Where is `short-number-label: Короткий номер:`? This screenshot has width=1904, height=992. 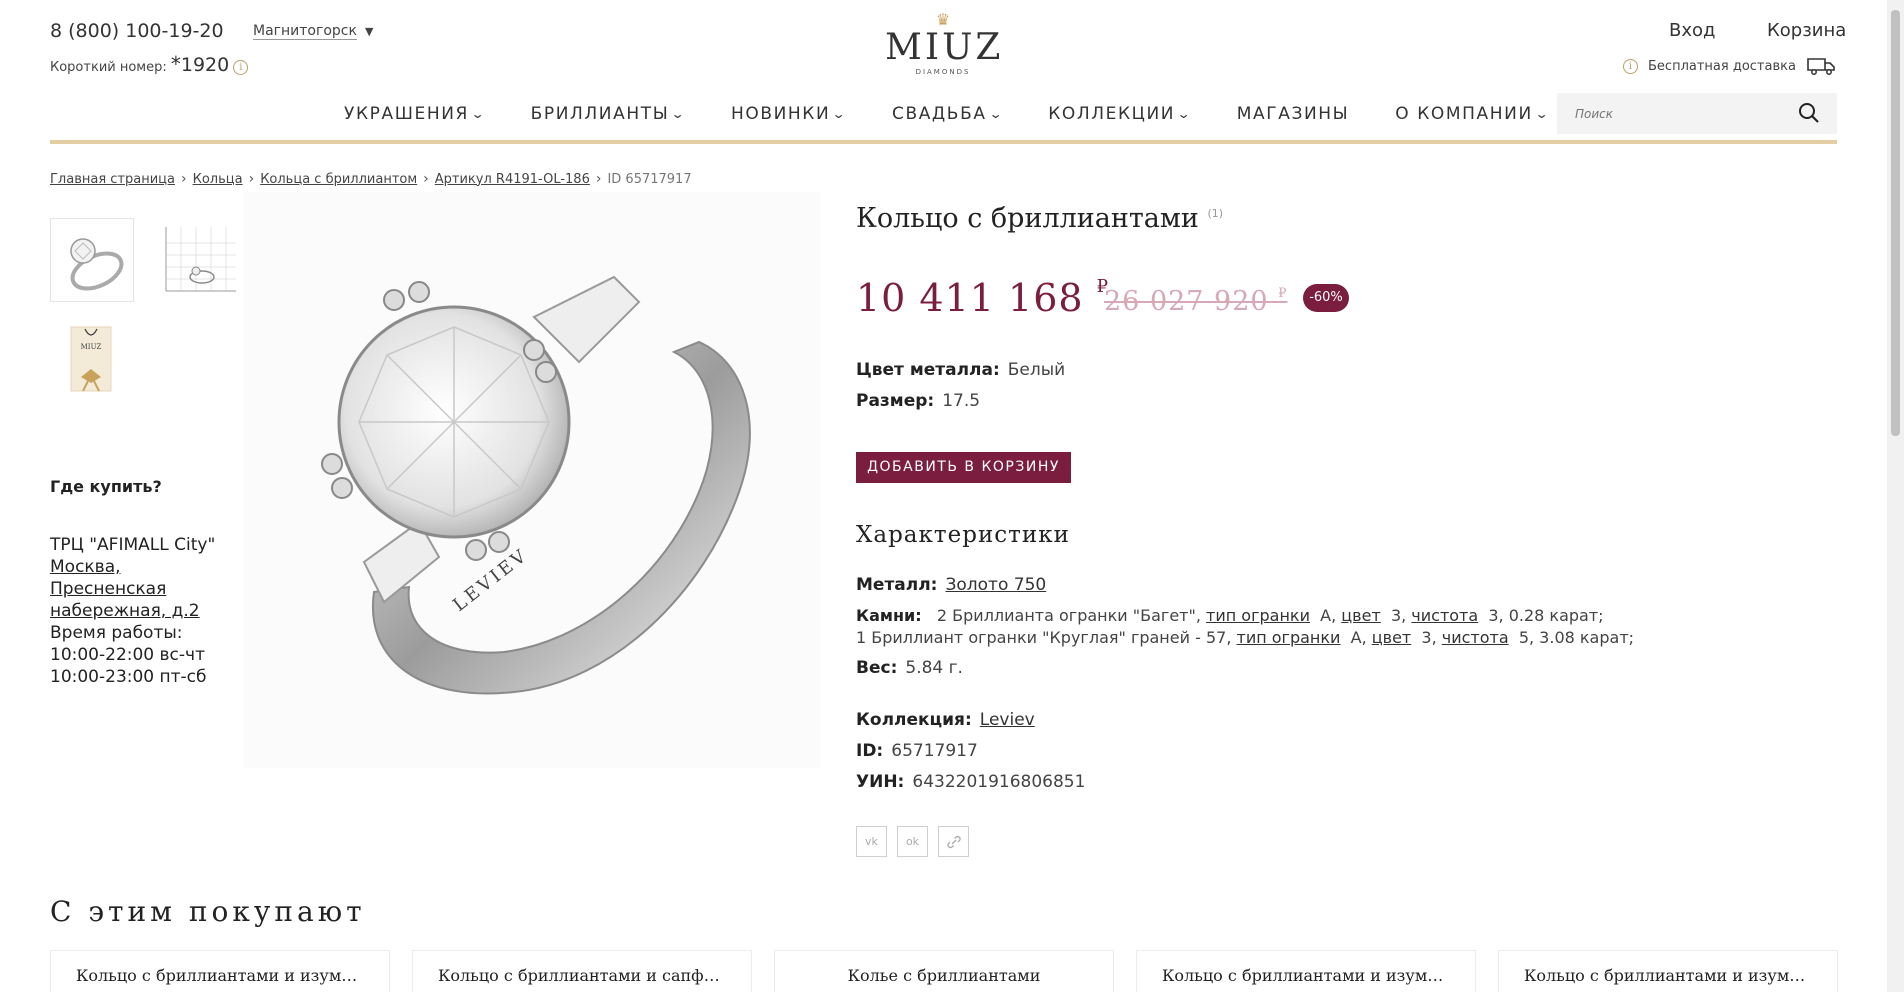 short-number-label: Короткий номер: is located at coordinates (108, 67).